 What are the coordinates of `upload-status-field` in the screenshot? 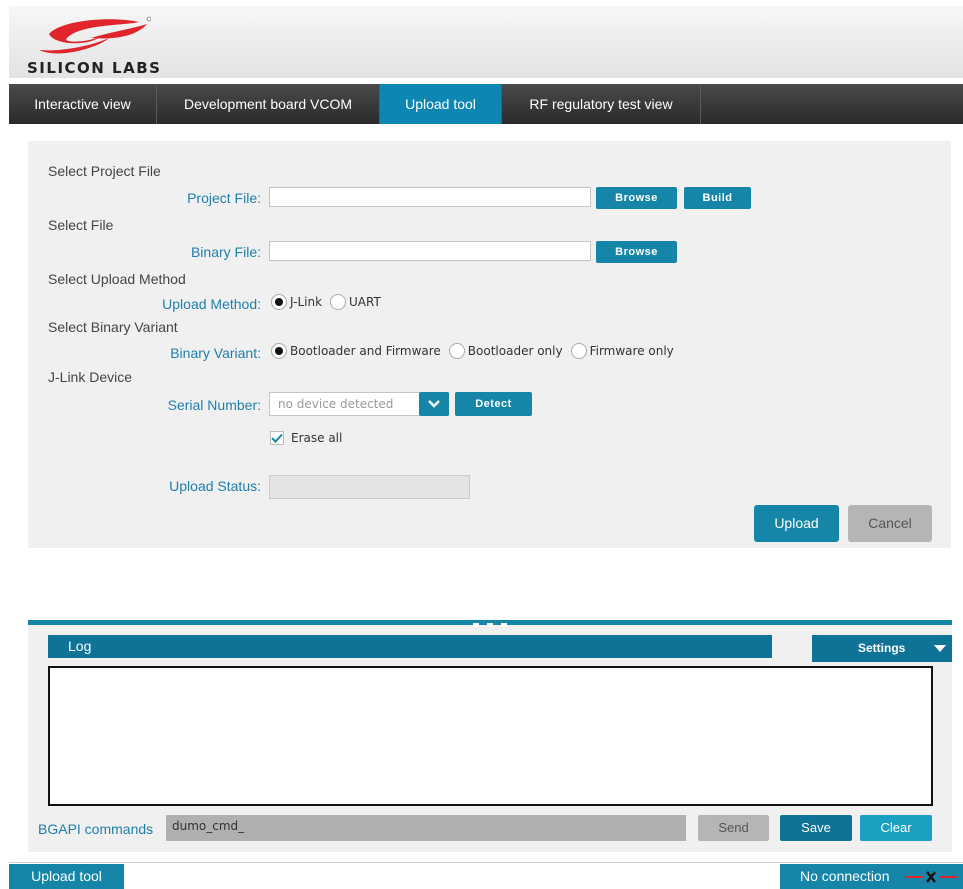 It's located at (369, 487).